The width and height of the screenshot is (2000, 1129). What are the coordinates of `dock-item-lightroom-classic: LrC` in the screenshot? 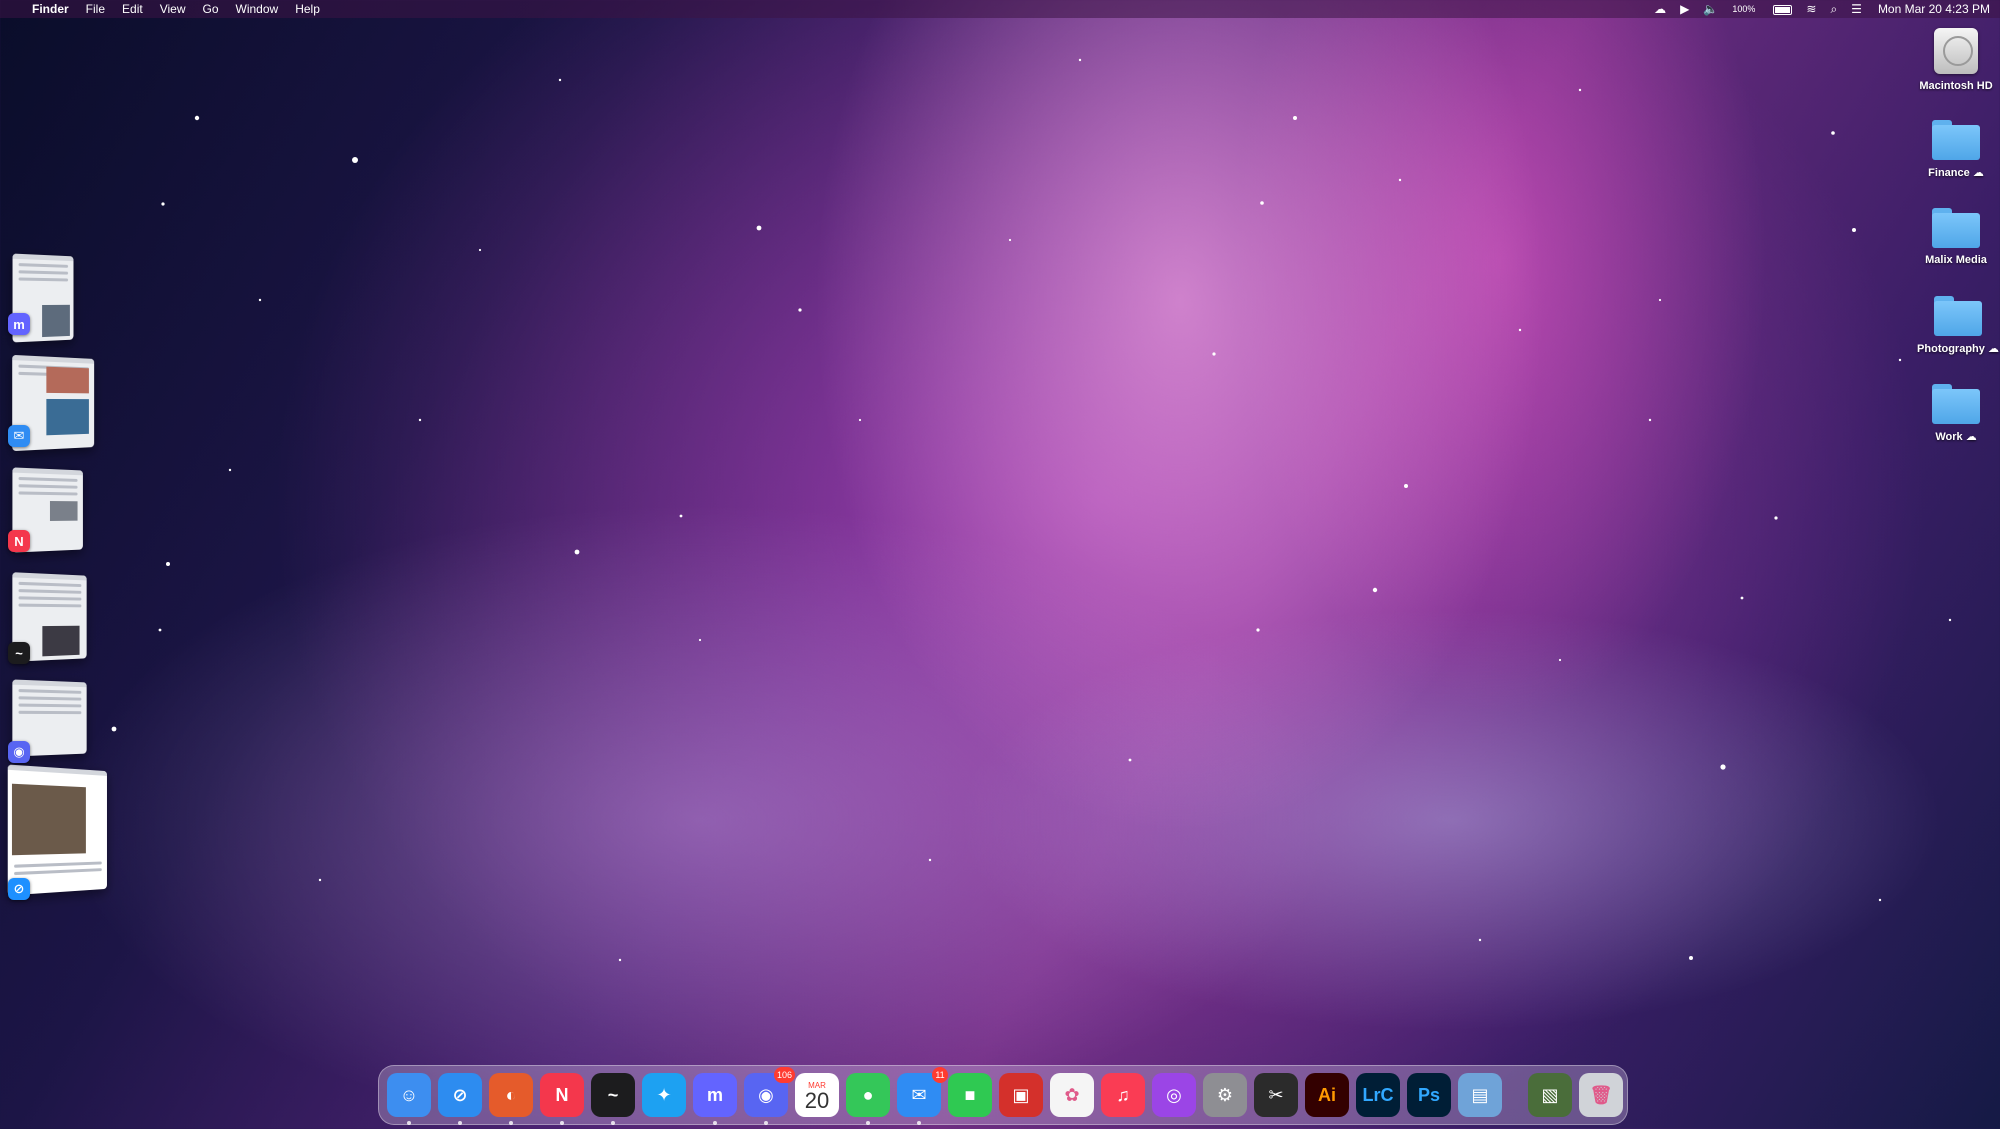 It's located at (1378, 1095).